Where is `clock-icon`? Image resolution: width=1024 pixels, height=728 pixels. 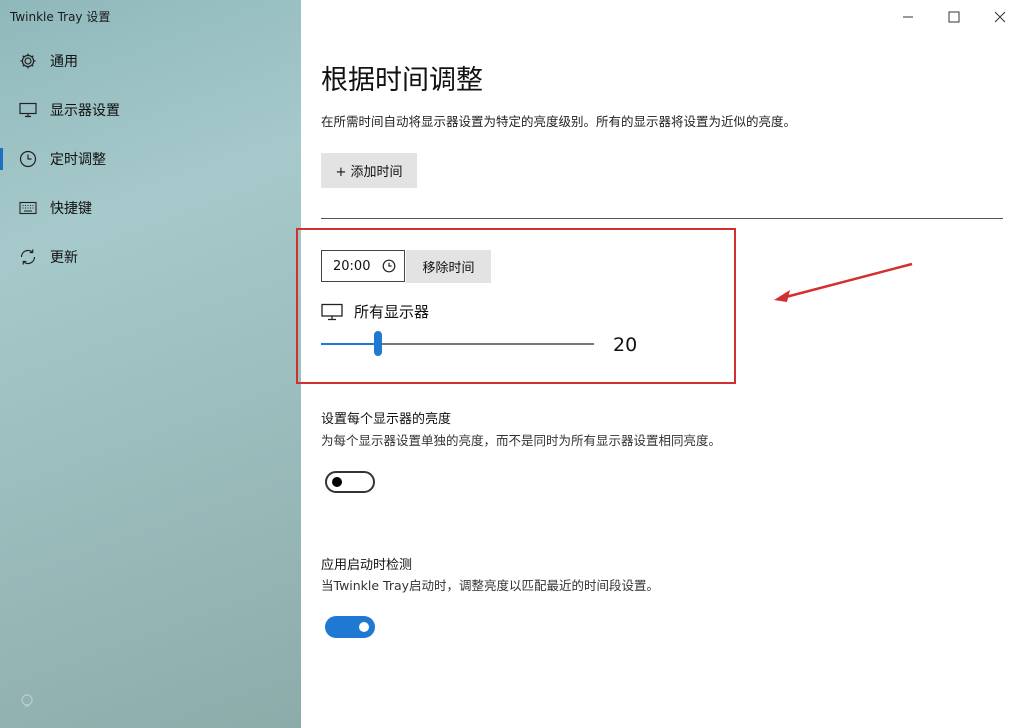 clock-icon is located at coordinates (28, 159).